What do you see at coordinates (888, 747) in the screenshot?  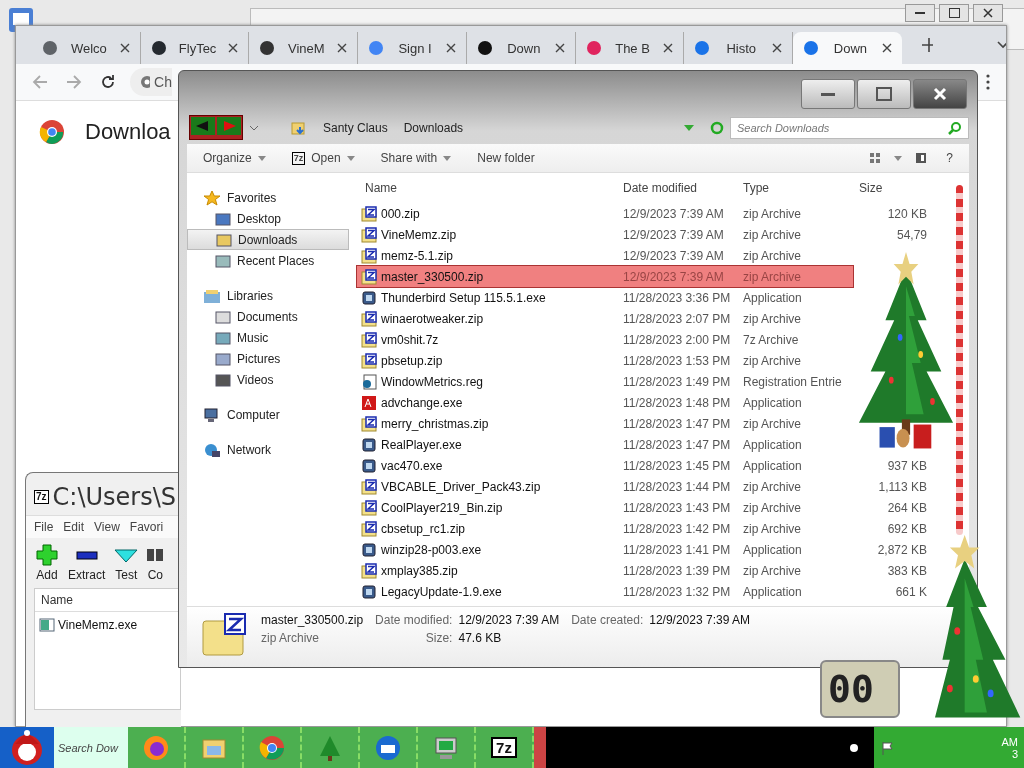 I see `flag-icon` at bounding box center [888, 747].